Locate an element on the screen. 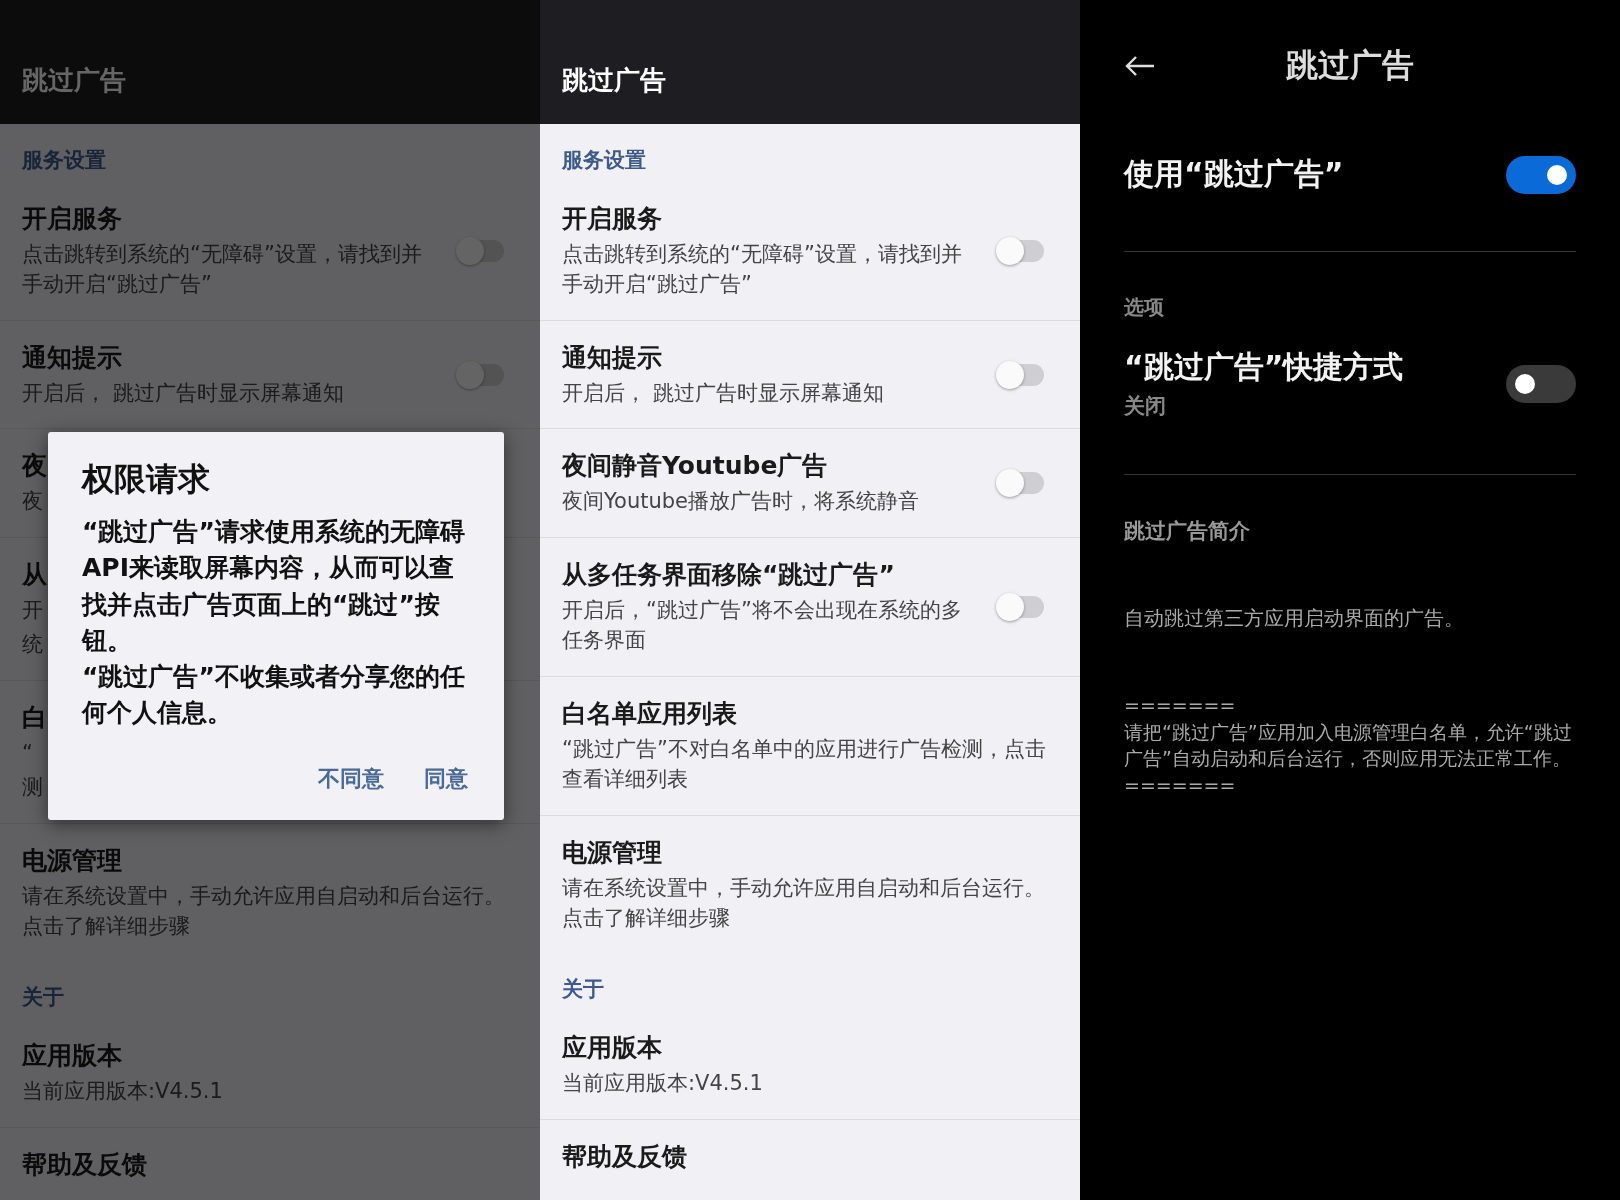  dialog-title: 权限请求 is located at coordinates (146, 479).